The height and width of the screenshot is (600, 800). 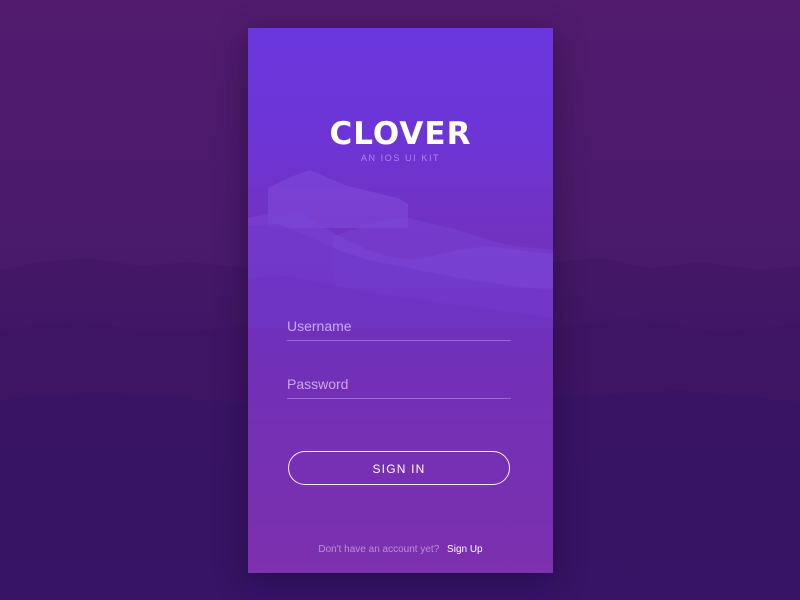 I want to click on username-input, so click(x=399, y=326).